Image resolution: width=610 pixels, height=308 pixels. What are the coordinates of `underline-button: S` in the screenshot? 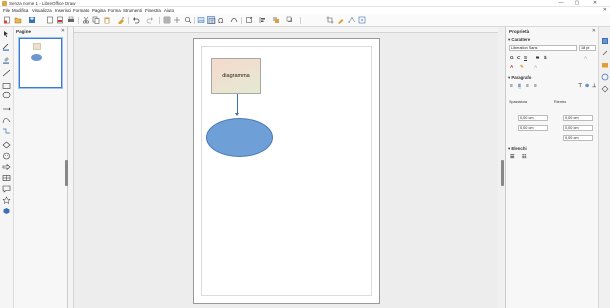 It's located at (525, 57).